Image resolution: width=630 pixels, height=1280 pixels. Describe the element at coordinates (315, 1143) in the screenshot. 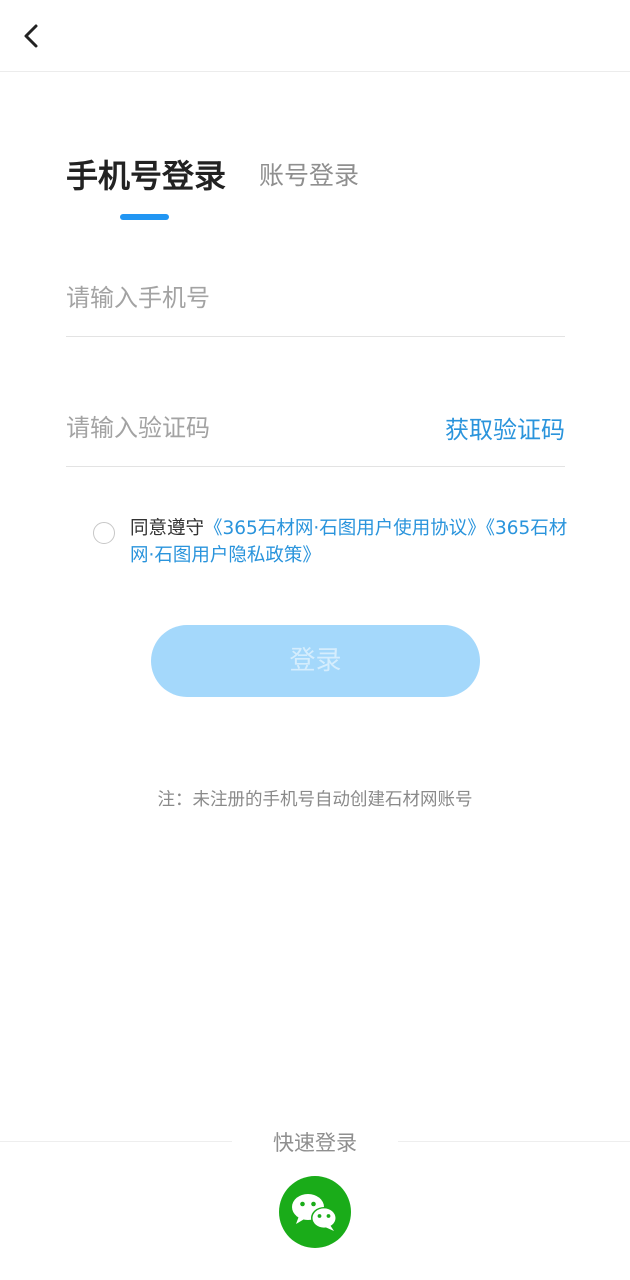

I see `quick-login-title: 快速登录` at that location.